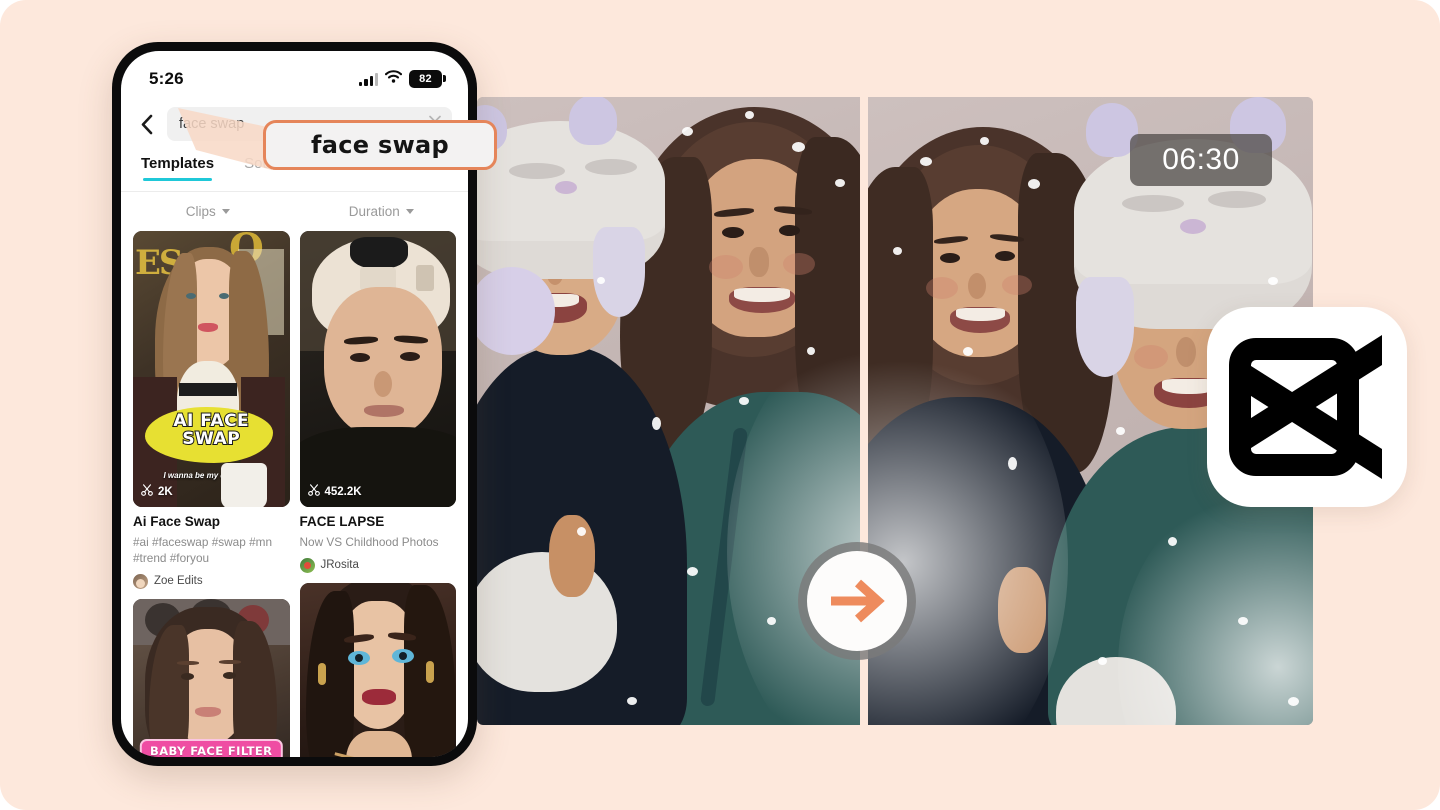 The width and height of the screenshot is (1440, 810). What do you see at coordinates (212, 124) in the screenshot?
I see `search-query: face swap` at bounding box center [212, 124].